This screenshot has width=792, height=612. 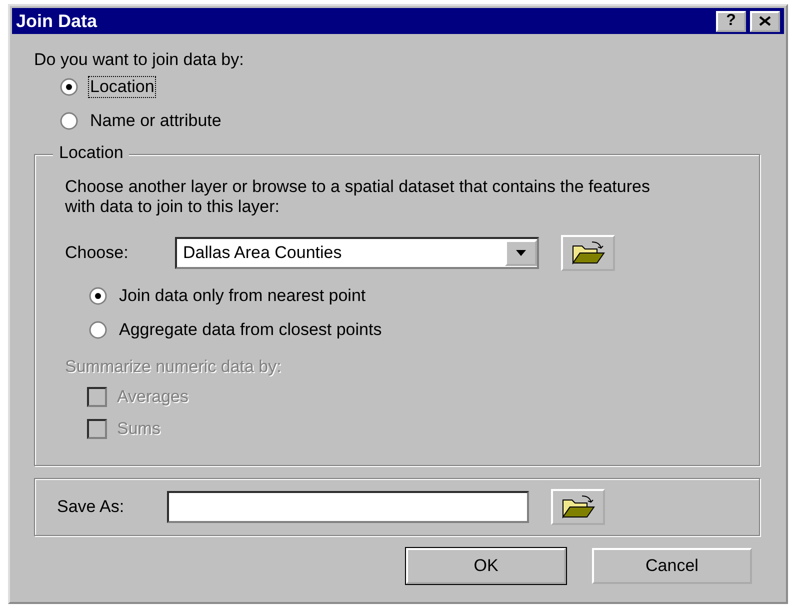 What do you see at coordinates (358, 197) in the screenshot?
I see `description-text: Choose another layer or browse to a spatial dataset that contains the features with data to join to this layer:` at bounding box center [358, 197].